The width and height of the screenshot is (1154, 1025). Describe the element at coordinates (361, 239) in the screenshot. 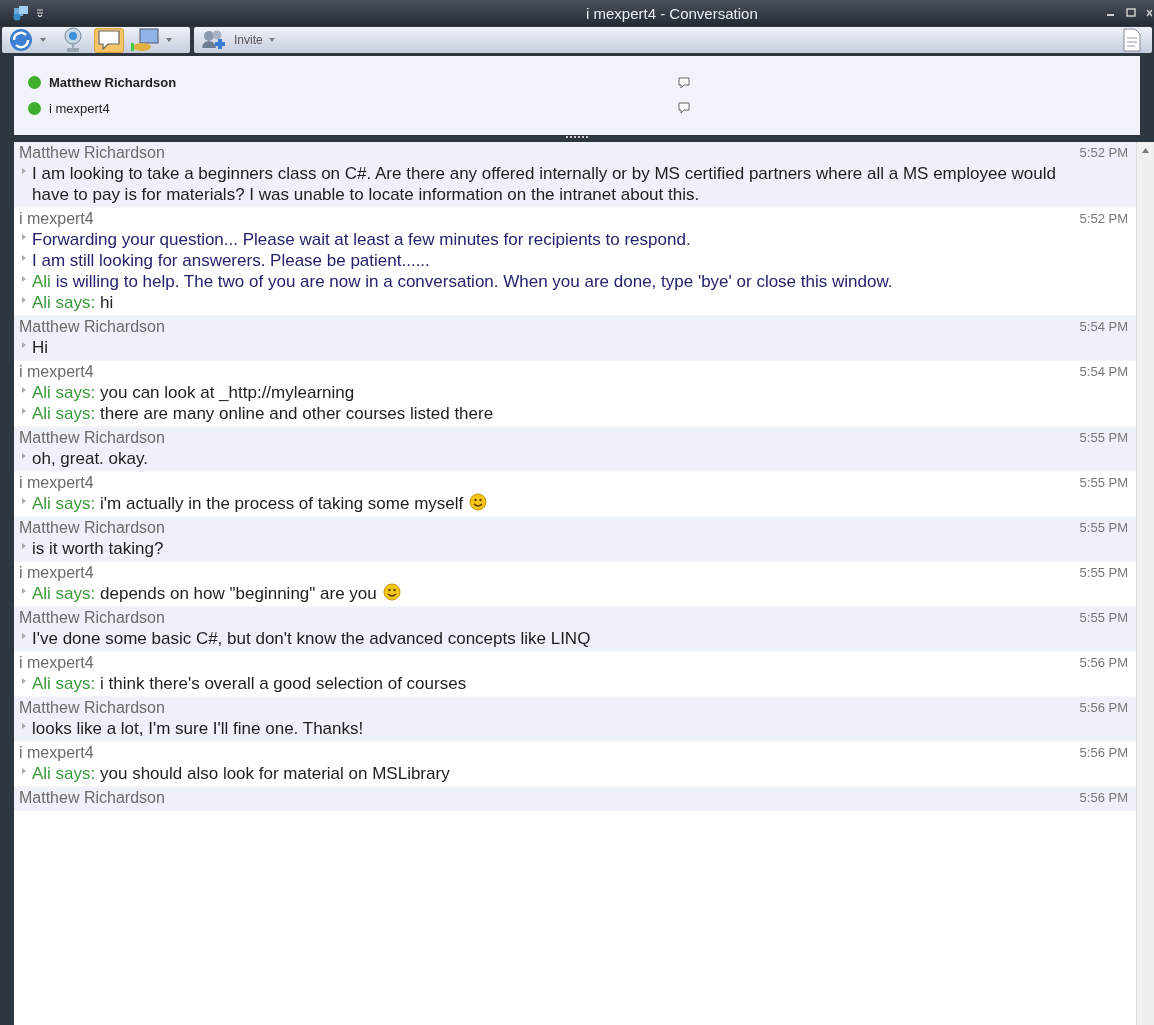

I see `message-text: Forwarding your question... Please wait at least a few minutes for recipients to respond.` at that location.